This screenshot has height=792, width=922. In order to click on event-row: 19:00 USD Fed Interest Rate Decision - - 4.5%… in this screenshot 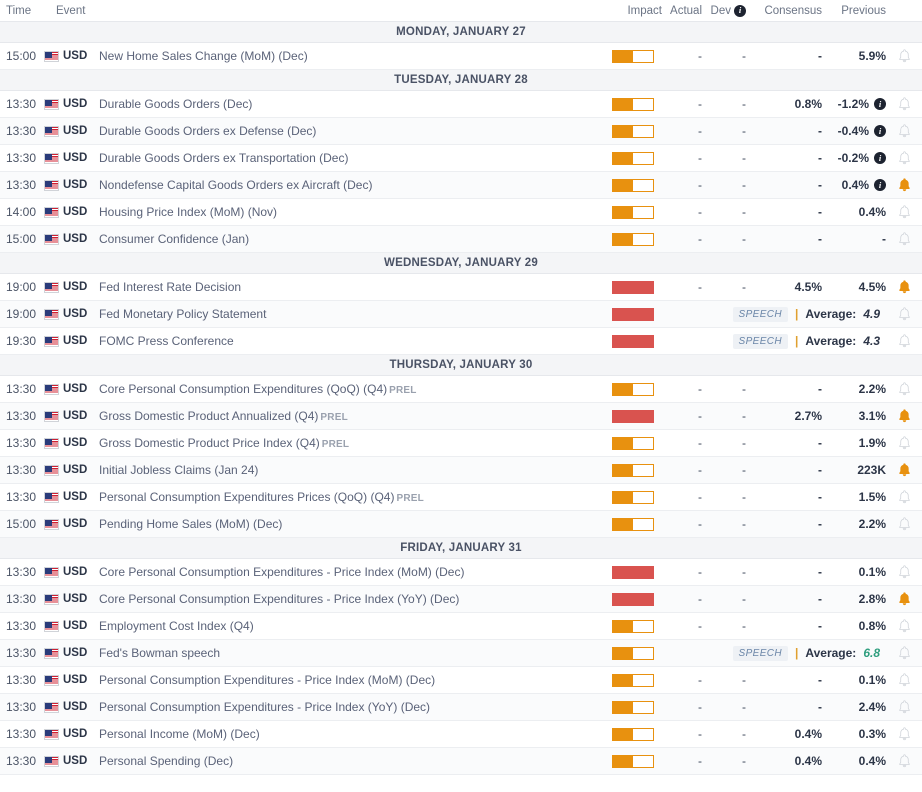, I will do `click(461, 287)`.